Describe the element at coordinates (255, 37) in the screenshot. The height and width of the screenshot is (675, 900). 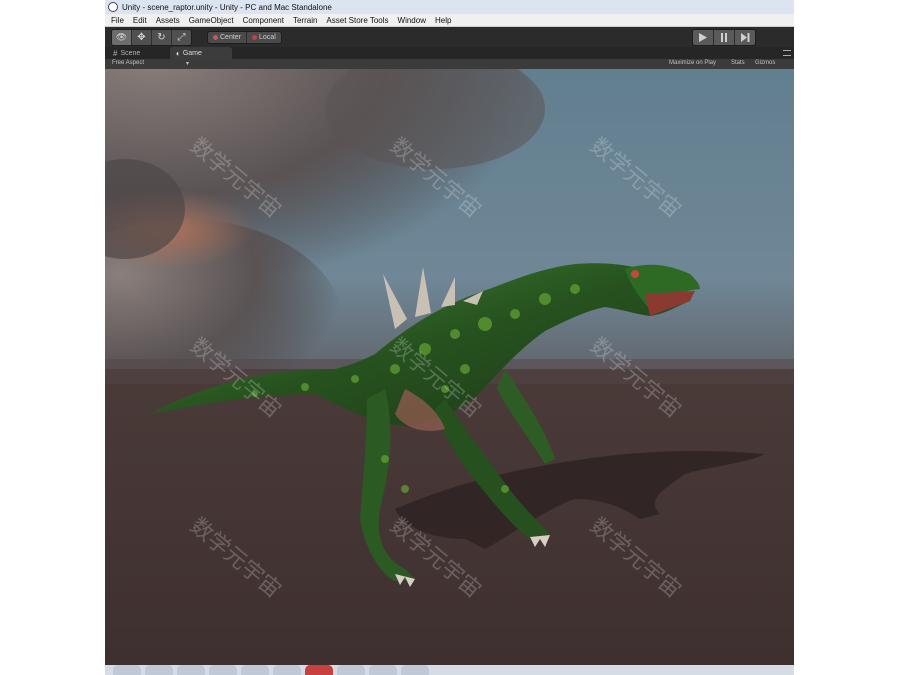
I see `local-icon` at that location.